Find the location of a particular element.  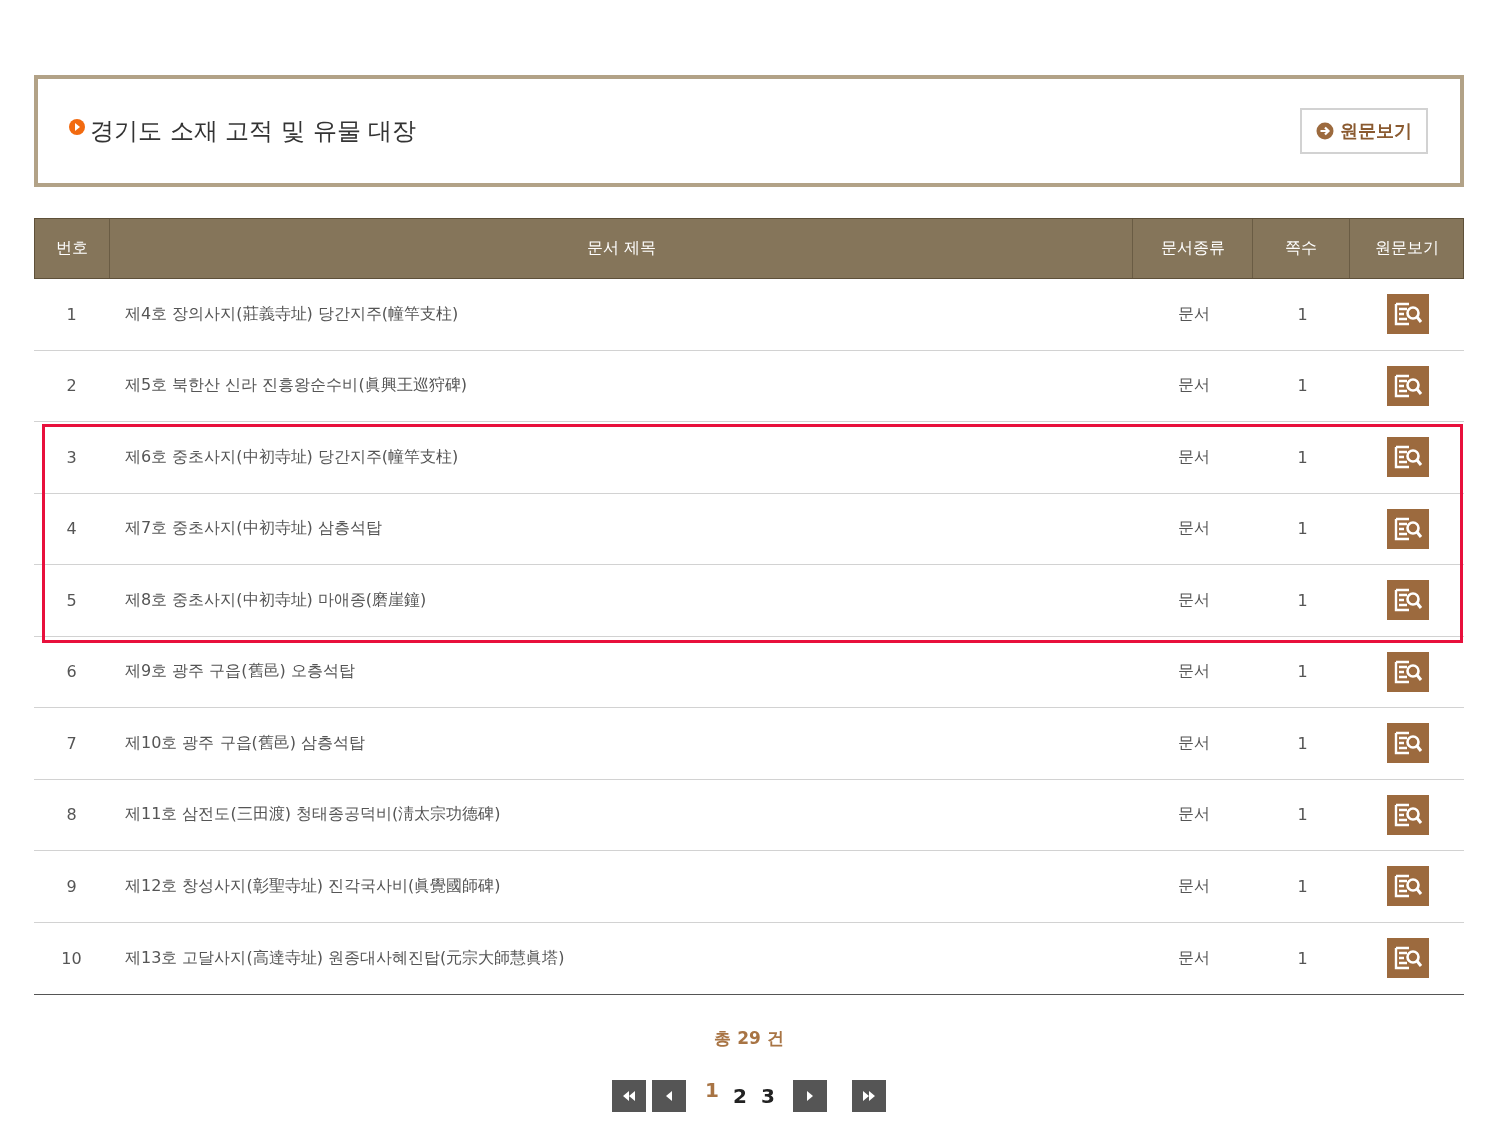

column-header: 번호 is located at coordinates (71, 248).